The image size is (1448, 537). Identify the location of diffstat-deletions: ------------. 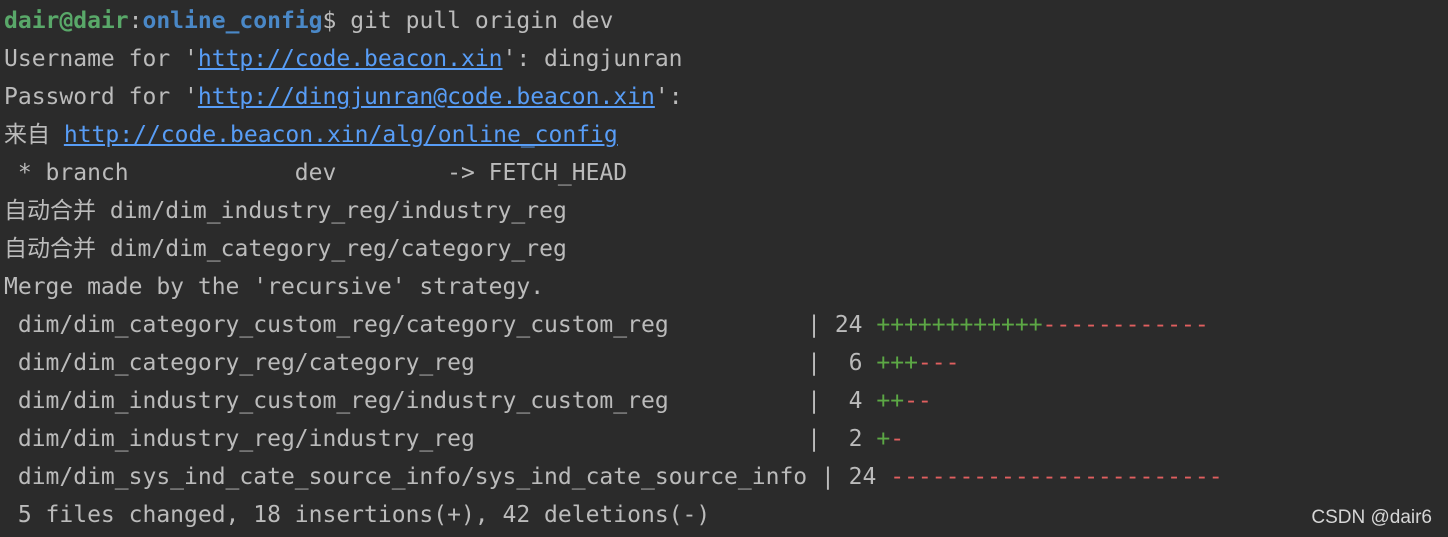
(1125, 325).